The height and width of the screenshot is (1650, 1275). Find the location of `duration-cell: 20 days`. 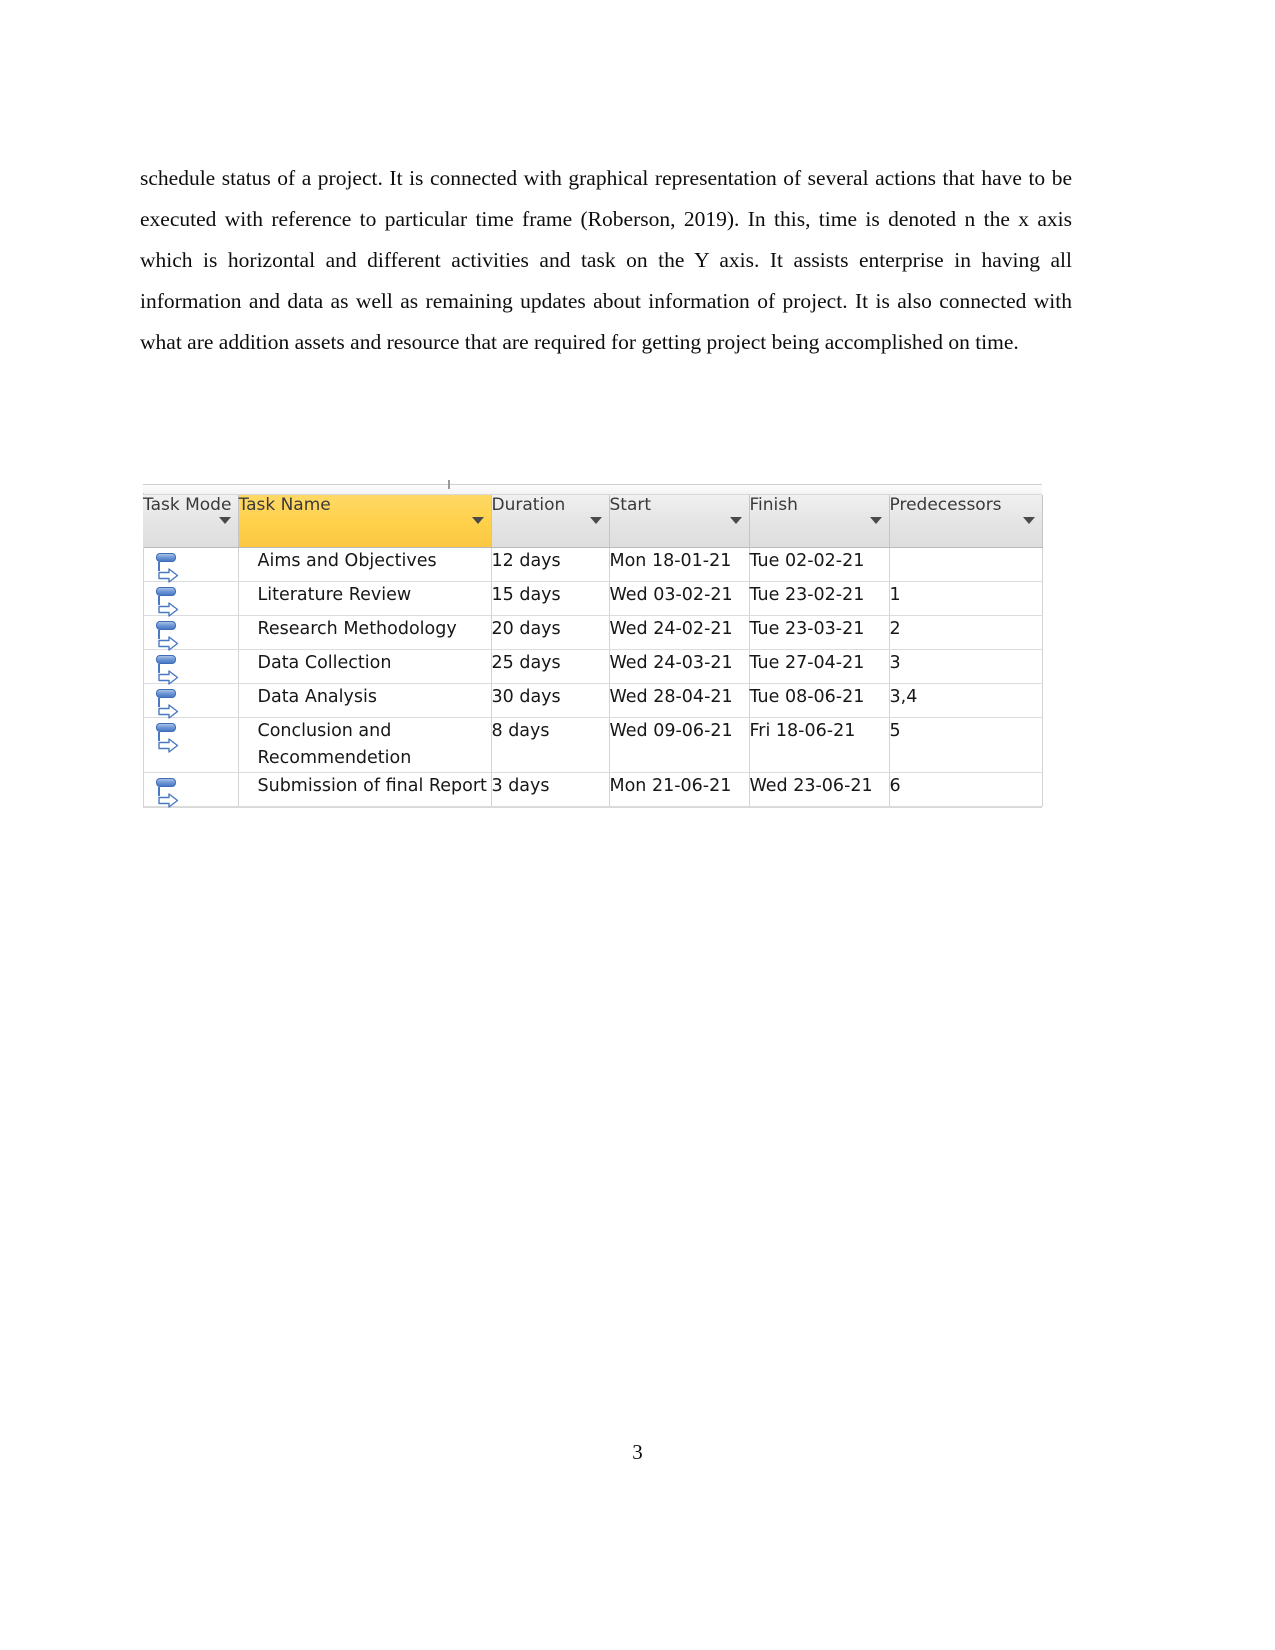

duration-cell: 20 days is located at coordinates (550, 632).